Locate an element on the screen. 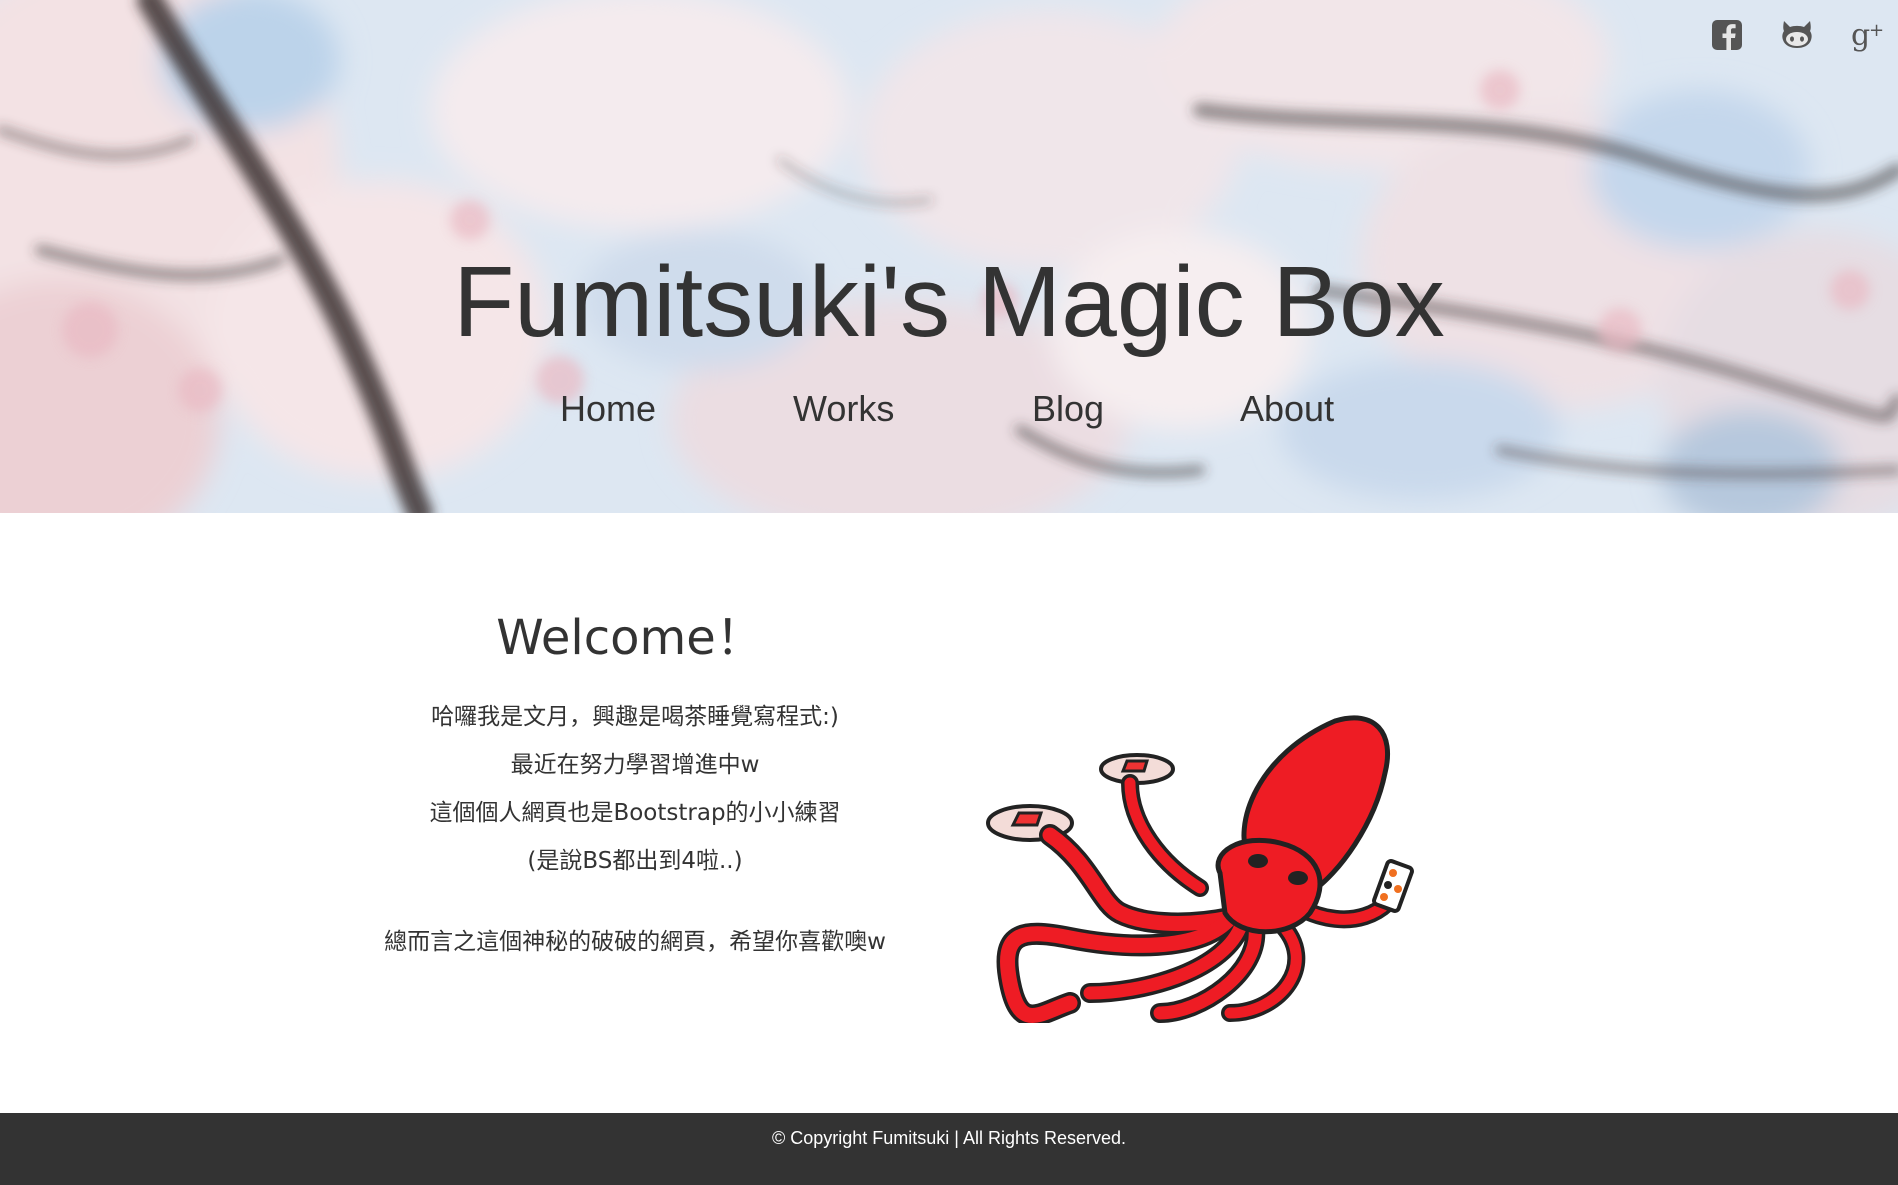 The height and width of the screenshot is (1185, 1898). google-plus-icon: g + is located at coordinates (1867, 35).